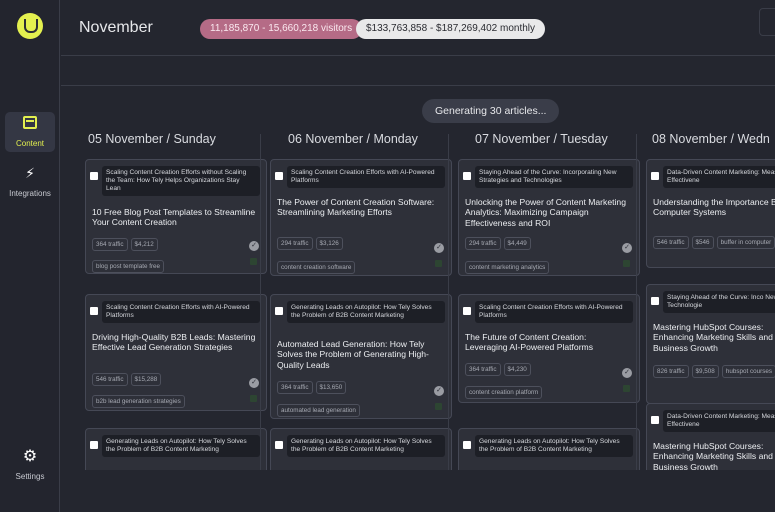  What do you see at coordinates (316, 267) in the screenshot?
I see `keyword-chip: content creation software` at bounding box center [316, 267].